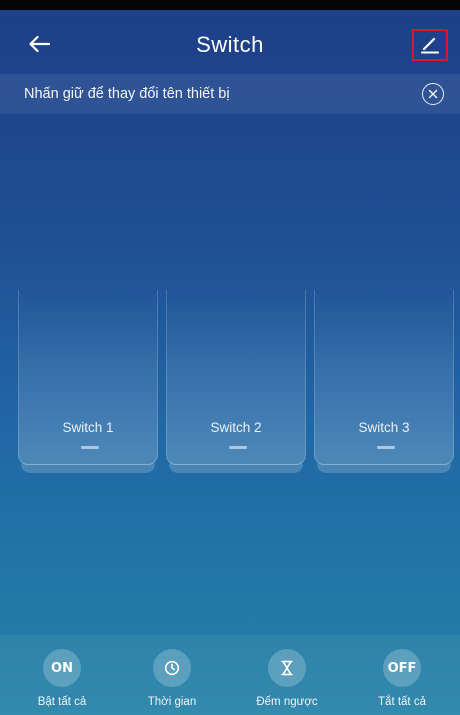 The height and width of the screenshot is (715, 460). Describe the element at coordinates (384, 381) in the screenshot. I see `switch-3-panel: Switch 3` at that location.